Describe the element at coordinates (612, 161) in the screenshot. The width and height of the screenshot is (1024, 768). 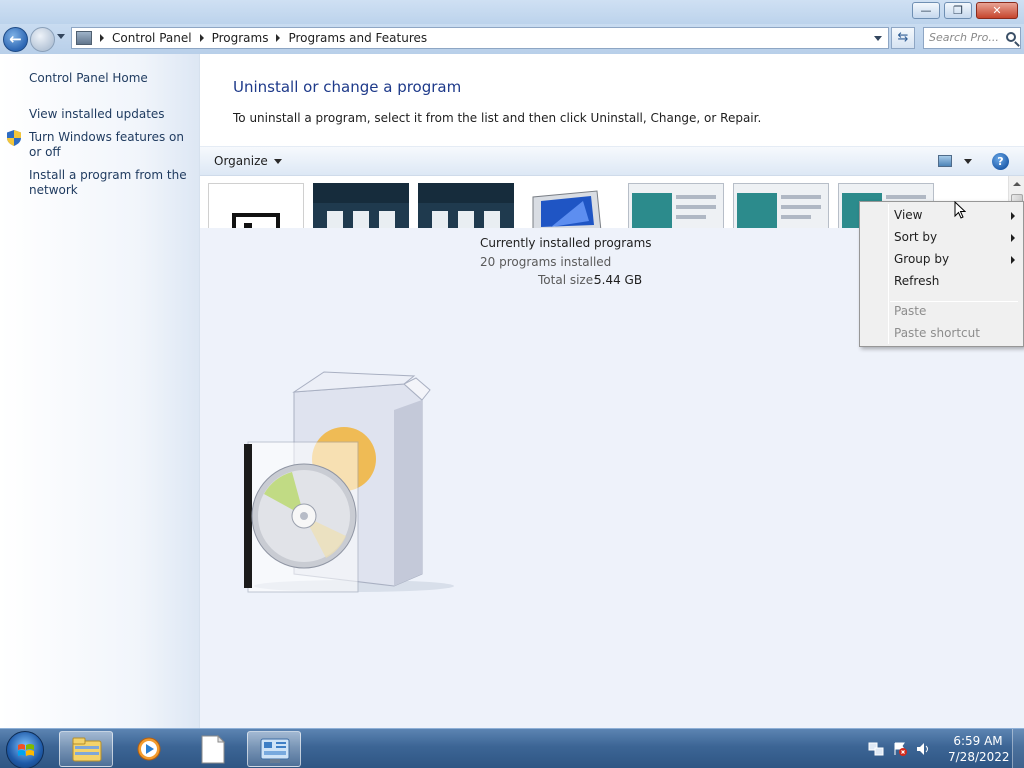
I see `command-bar: Organize ?` at that location.